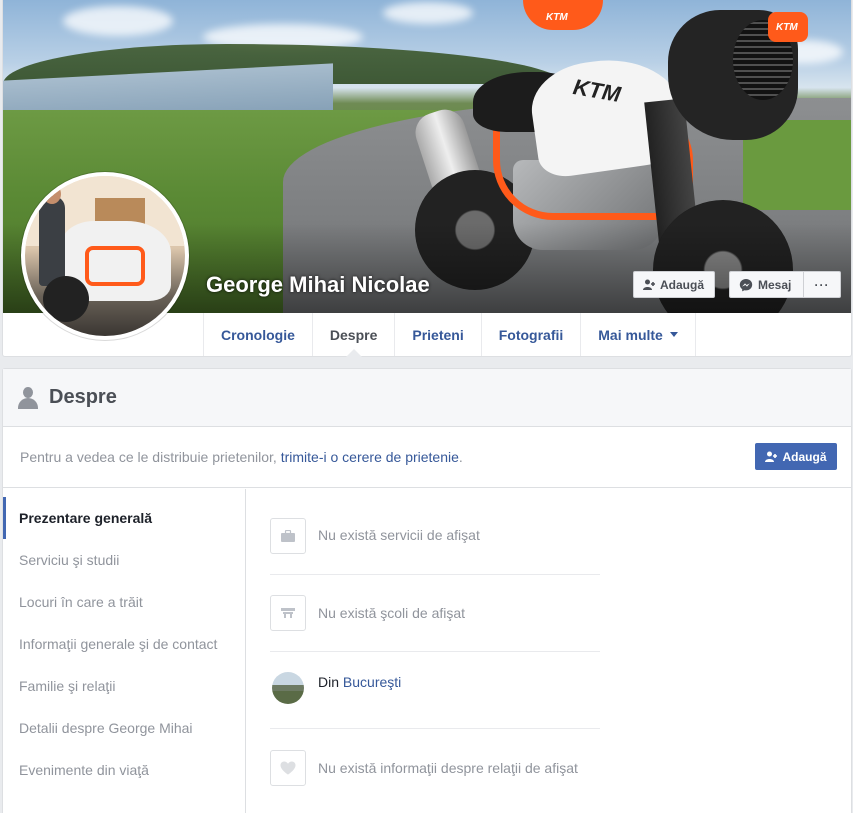 The width and height of the screenshot is (853, 813). I want to click on overview-work: Nu există servicii de afişat, so click(435, 539).